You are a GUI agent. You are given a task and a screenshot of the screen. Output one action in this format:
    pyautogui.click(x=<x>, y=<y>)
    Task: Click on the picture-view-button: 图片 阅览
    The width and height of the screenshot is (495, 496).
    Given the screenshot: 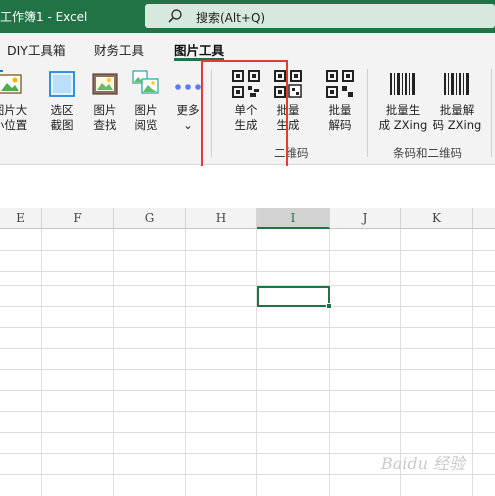 What is the action you would take?
    pyautogui.click(x=146, y=101)
    